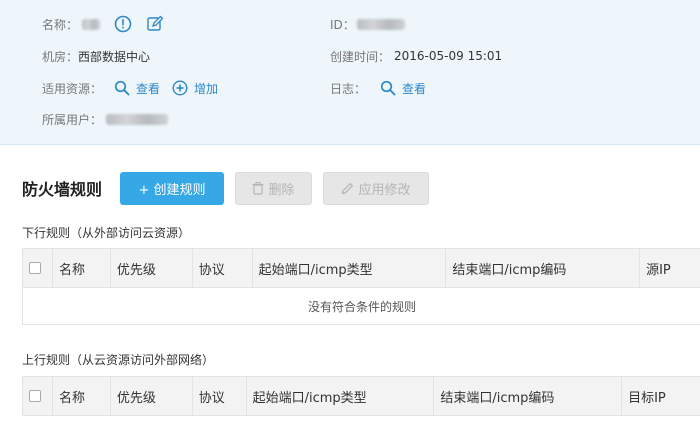 The height and width of the screenshot is (423, 700). I want to click on owner-value-redacted, so click(137, 119).